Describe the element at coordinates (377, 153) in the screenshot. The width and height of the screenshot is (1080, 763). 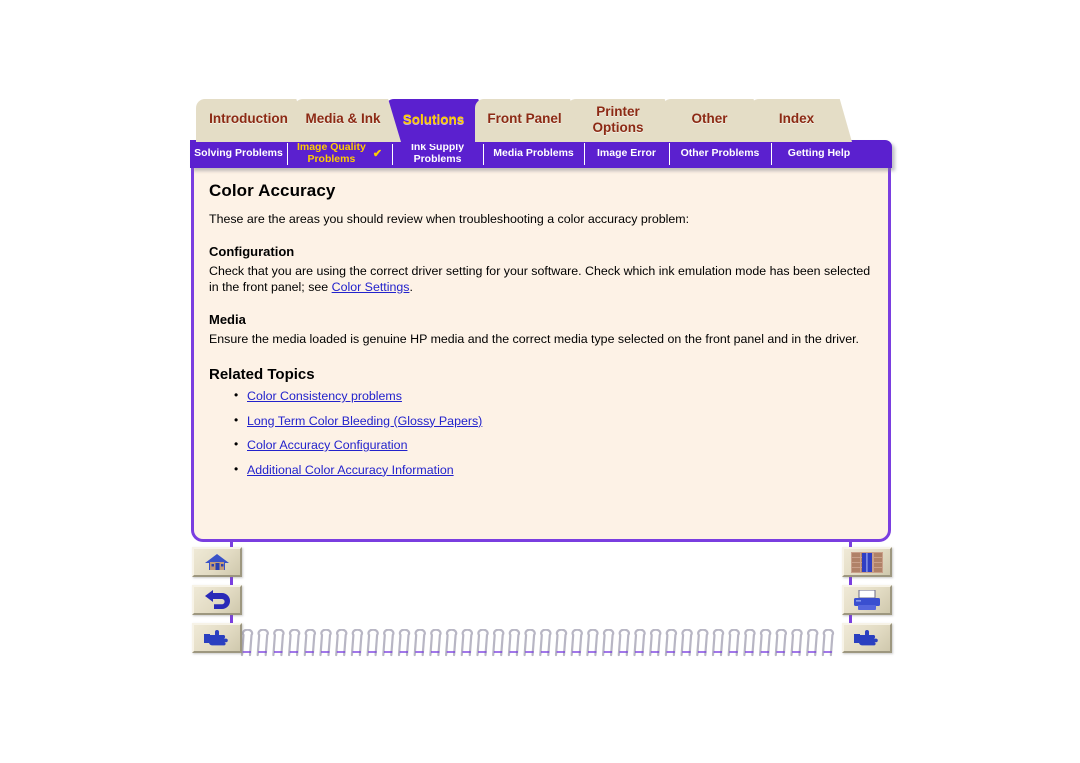
I see `checkmark-icon: ✔` at that location.